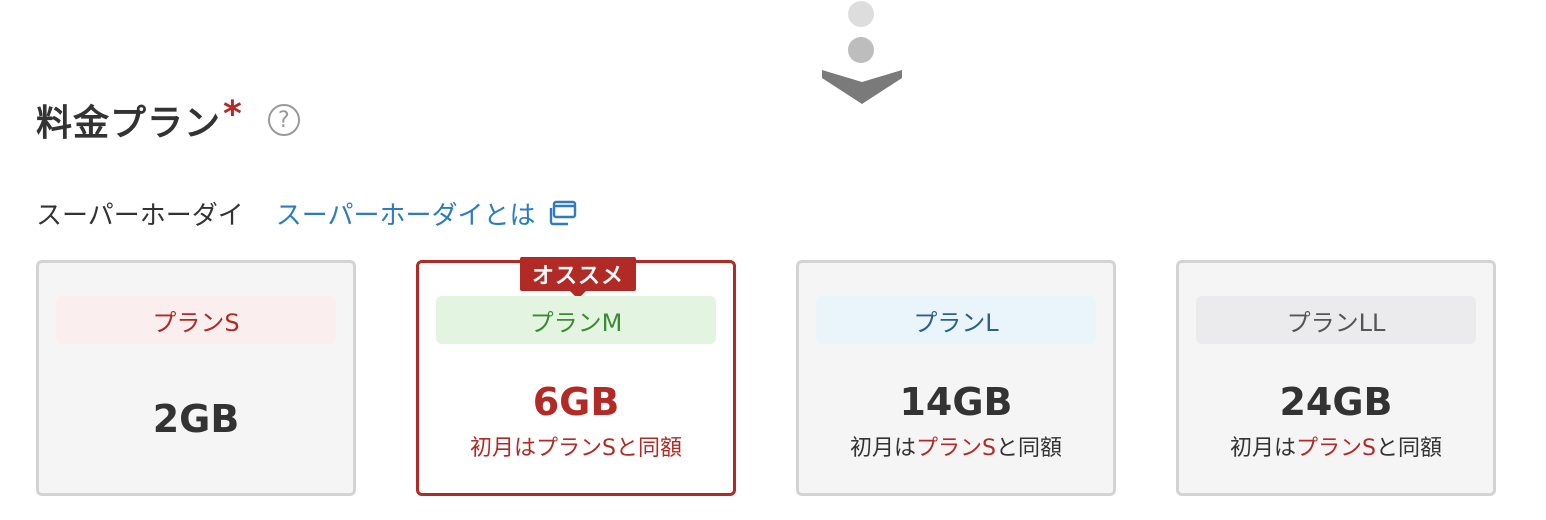  What do you see at coordinates (576, 320) in the screenshot?
I see `plan-name-pill: プランM` at bounding box center [576, 320].